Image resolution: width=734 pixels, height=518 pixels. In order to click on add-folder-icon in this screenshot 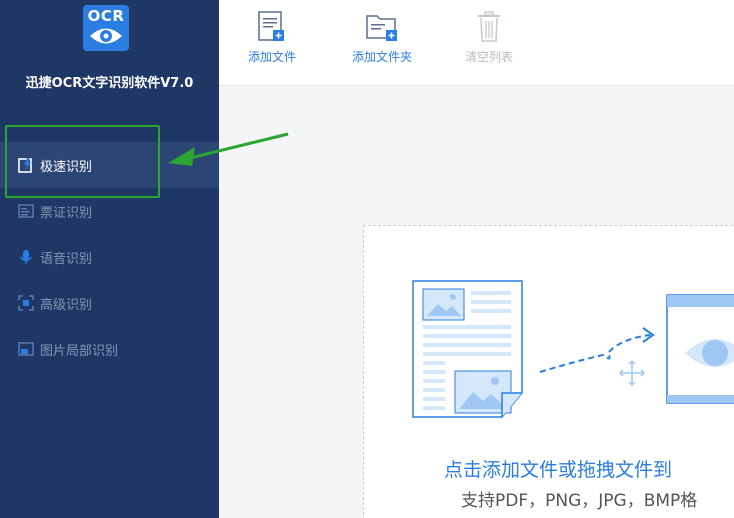, I will do `click(381, 28)`.